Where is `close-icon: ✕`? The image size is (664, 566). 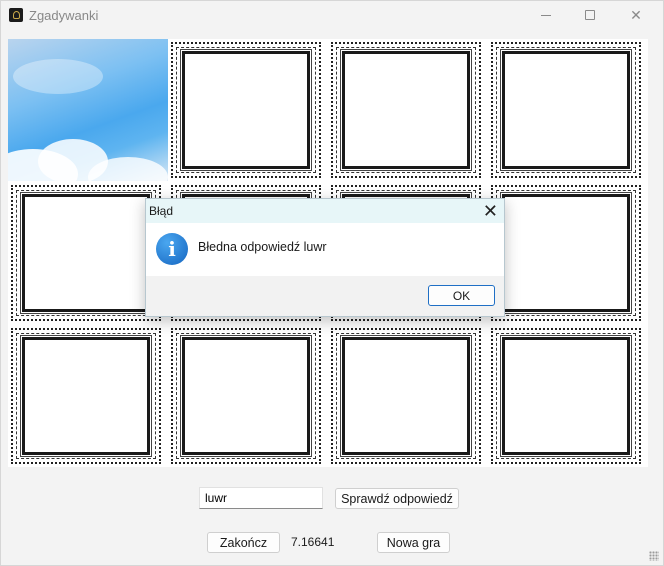 close-icon: ✕ is located at coordinates (636, 14).